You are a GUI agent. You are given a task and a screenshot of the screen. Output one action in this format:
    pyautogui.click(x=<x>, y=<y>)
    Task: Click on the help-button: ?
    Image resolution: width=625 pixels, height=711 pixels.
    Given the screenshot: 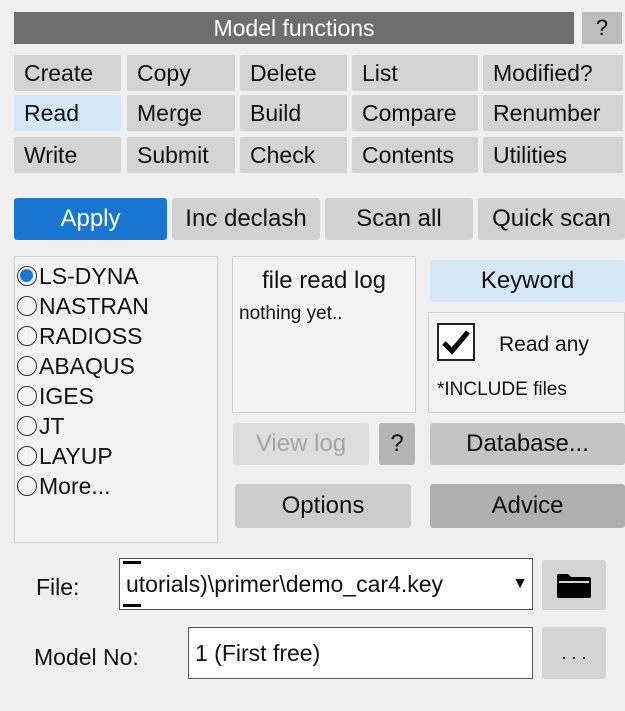 What is the action you would take?
    pyautogui.click(x=602, y=28)
    